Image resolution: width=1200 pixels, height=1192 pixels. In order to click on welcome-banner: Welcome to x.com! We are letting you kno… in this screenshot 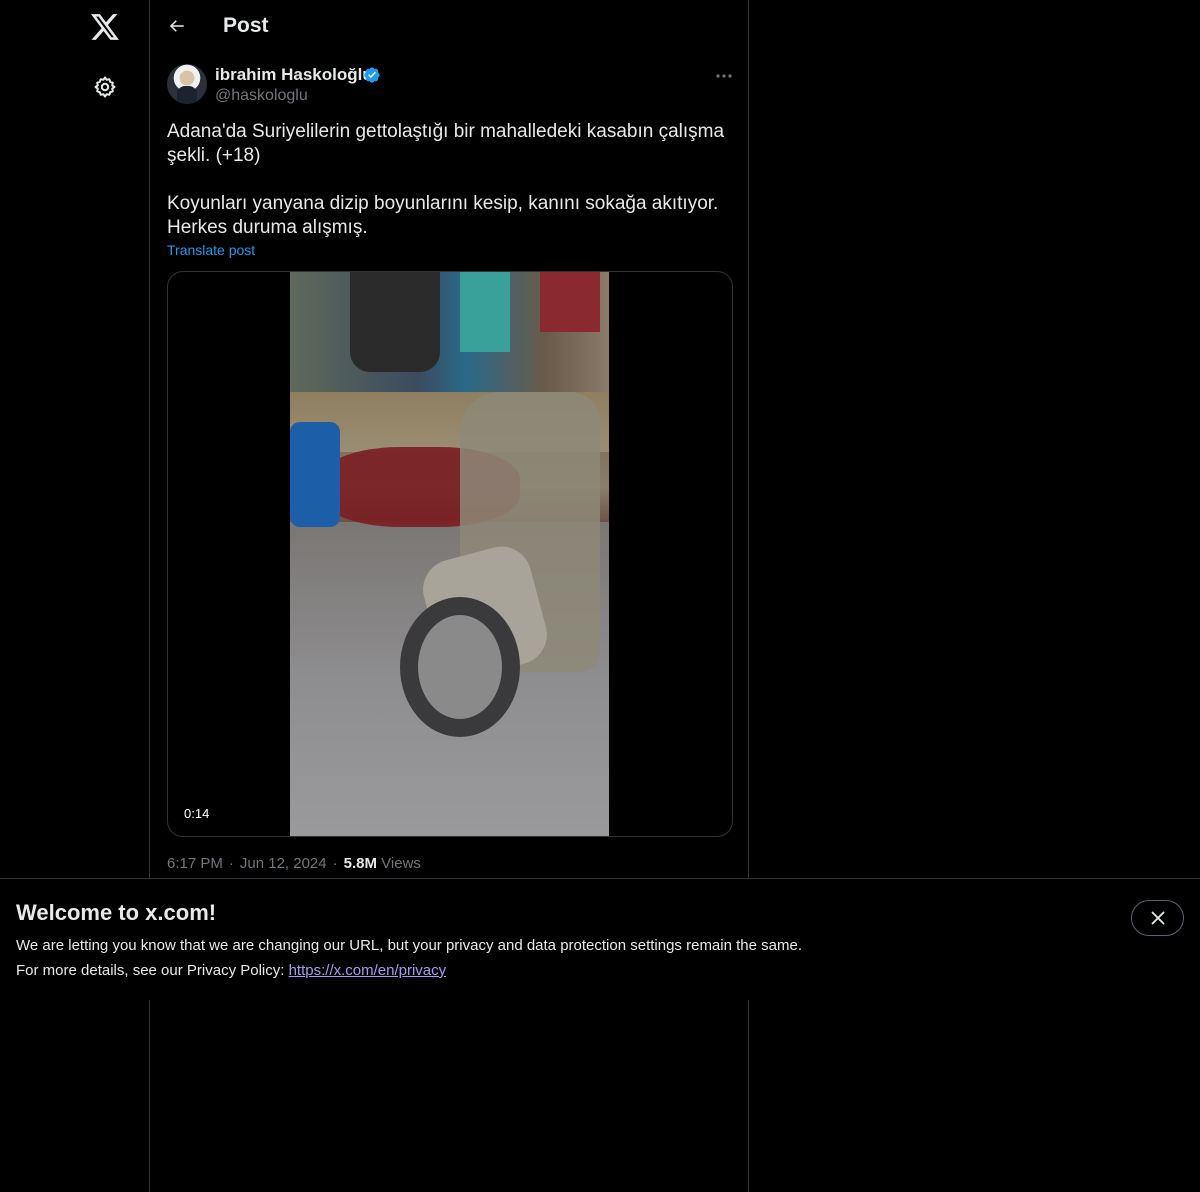, I will do `click(600, 939)`.